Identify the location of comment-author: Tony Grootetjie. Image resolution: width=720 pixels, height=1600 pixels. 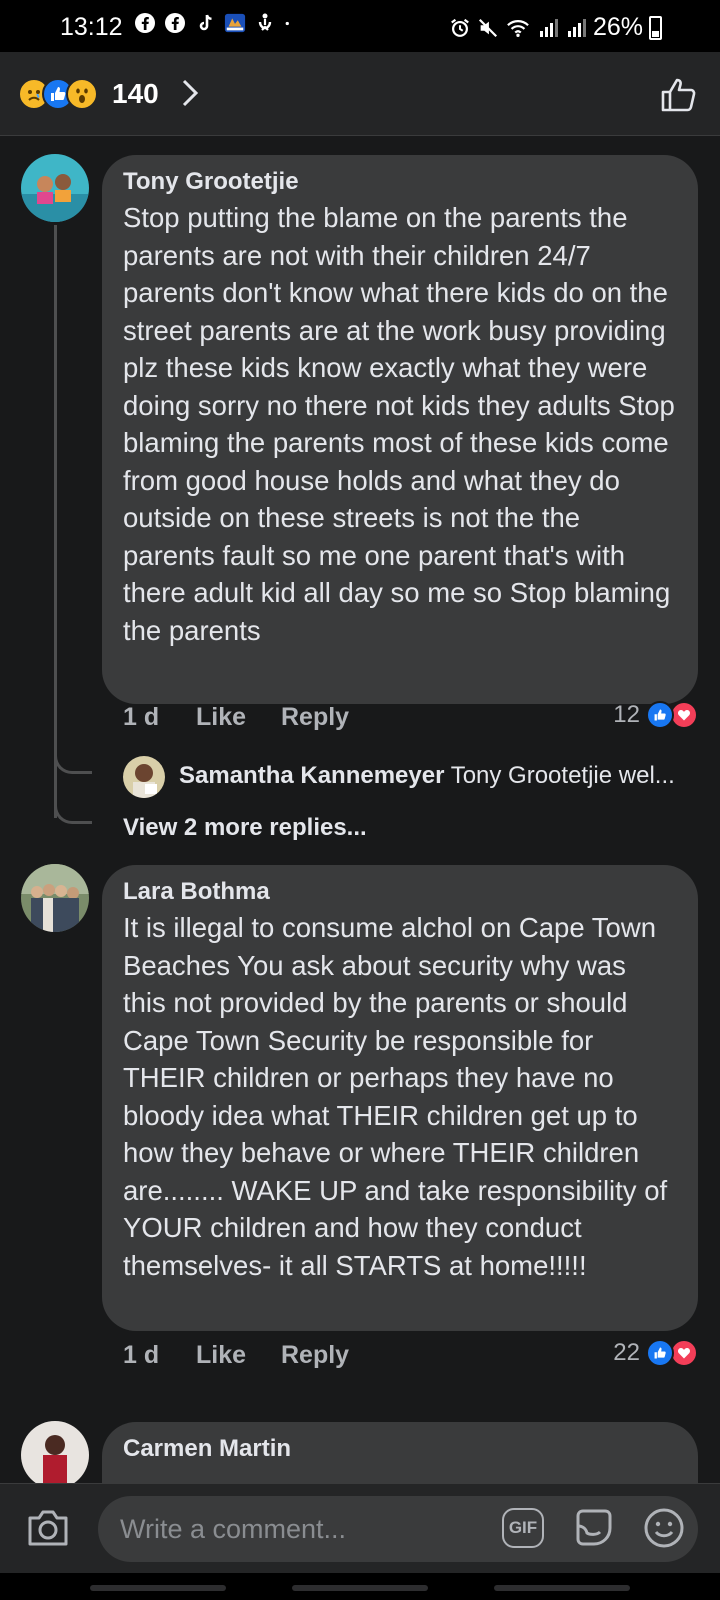
(399, 182).